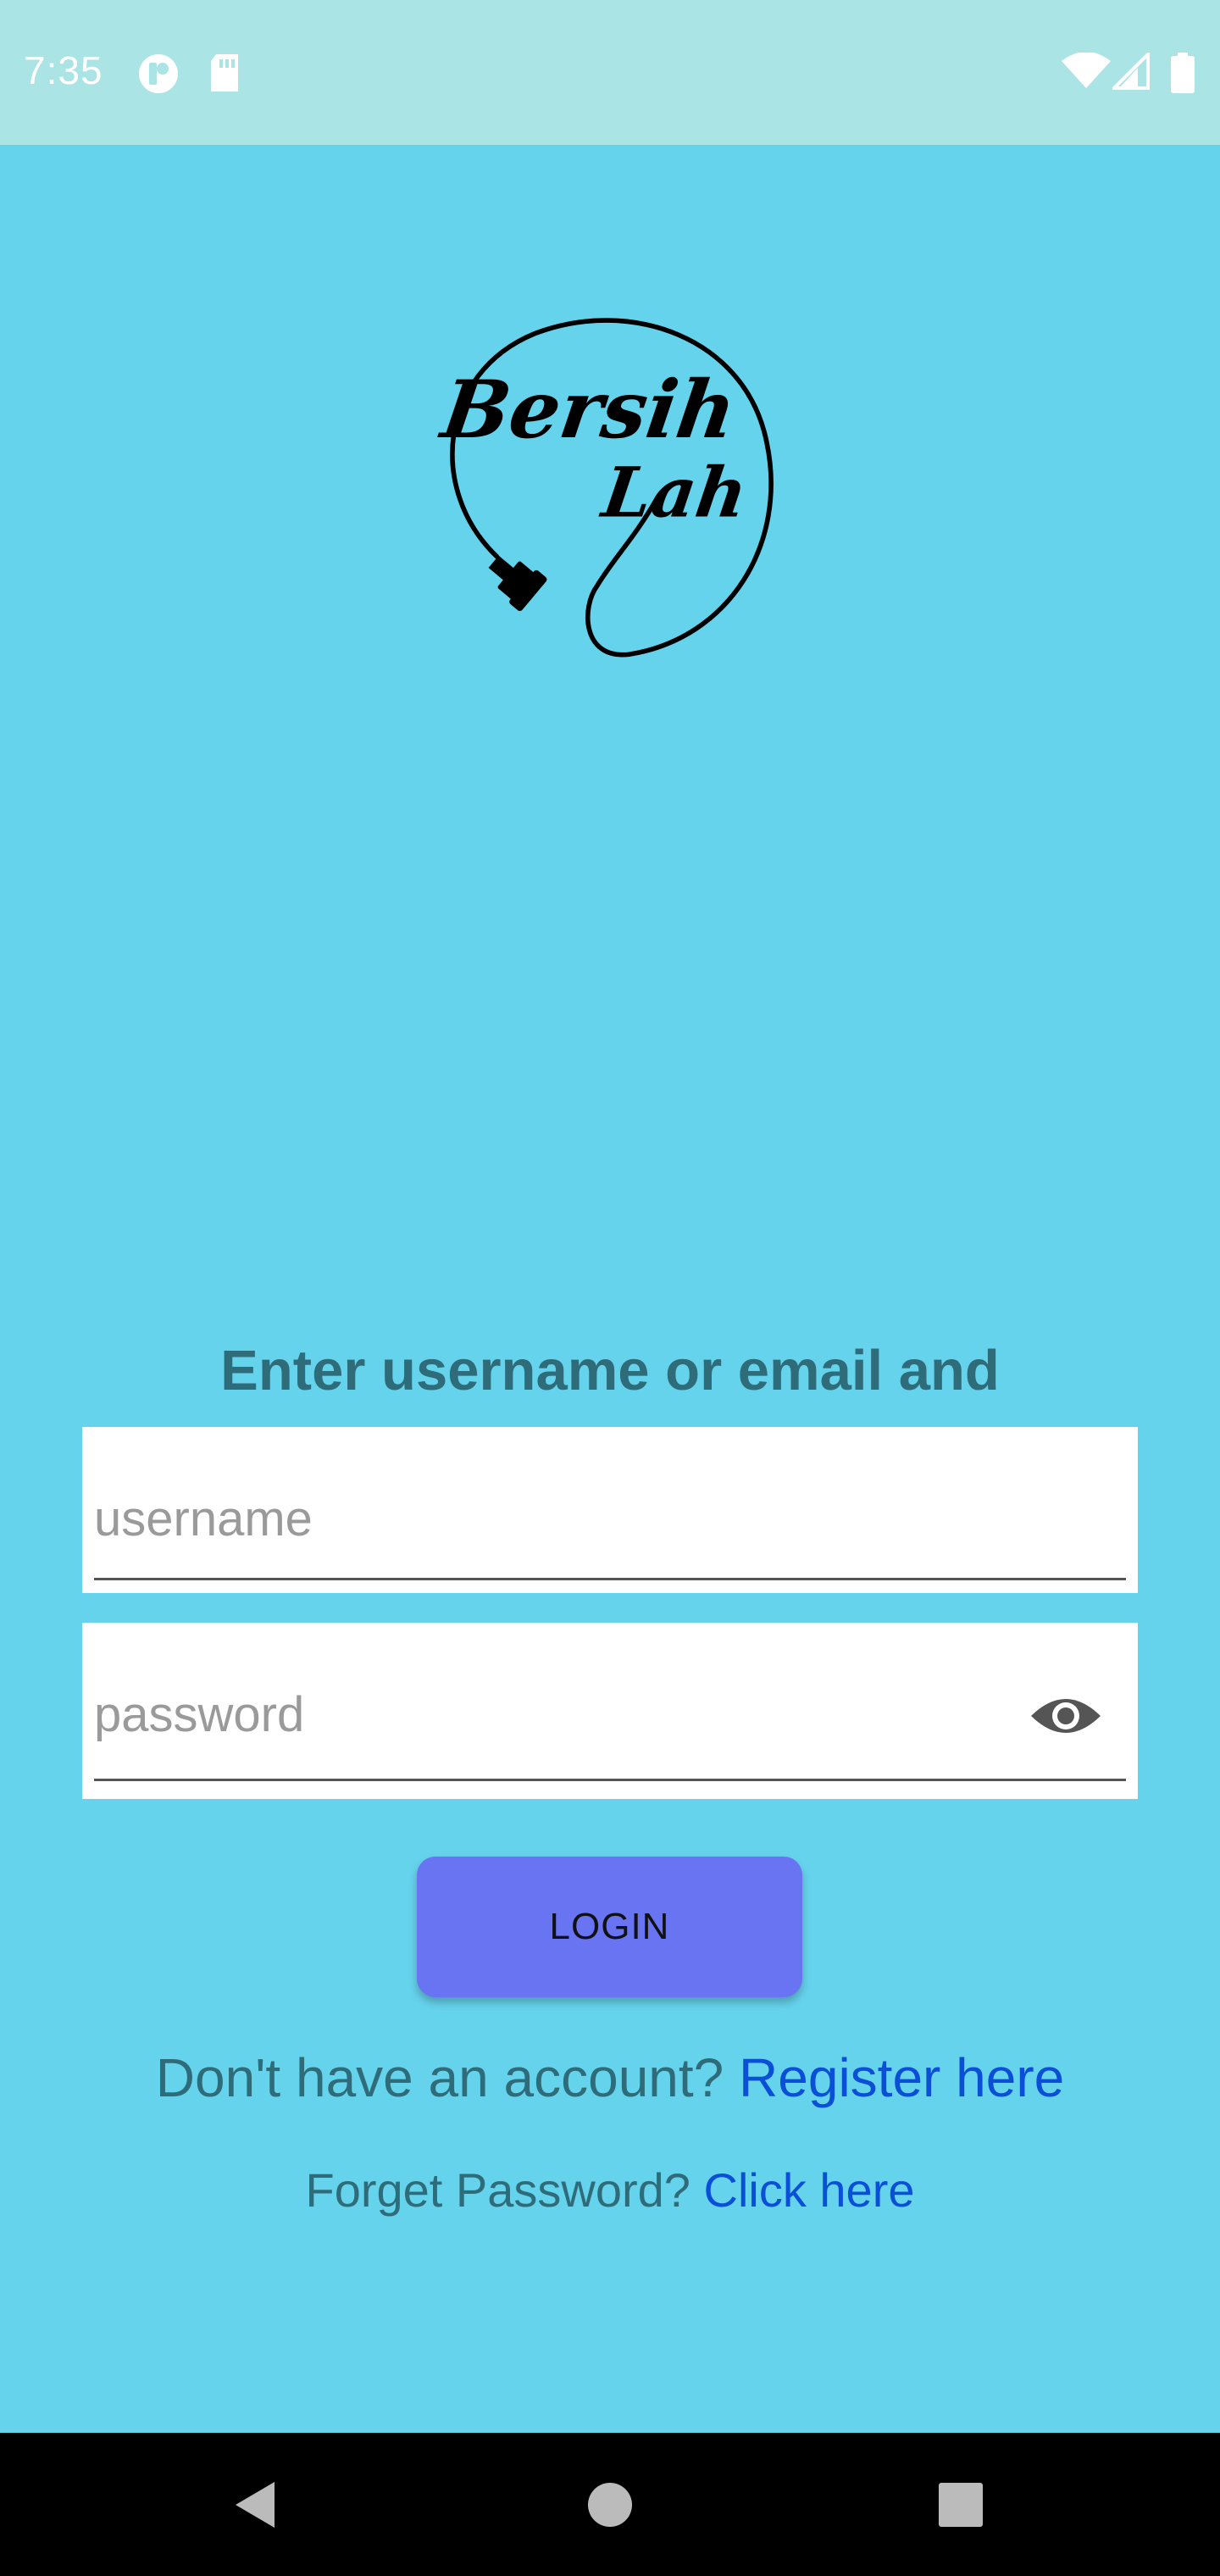  What do you see at coordinates (673, 493) in the screenshot?
I see `svg-text: Lah` at bounding box center [673, 493].